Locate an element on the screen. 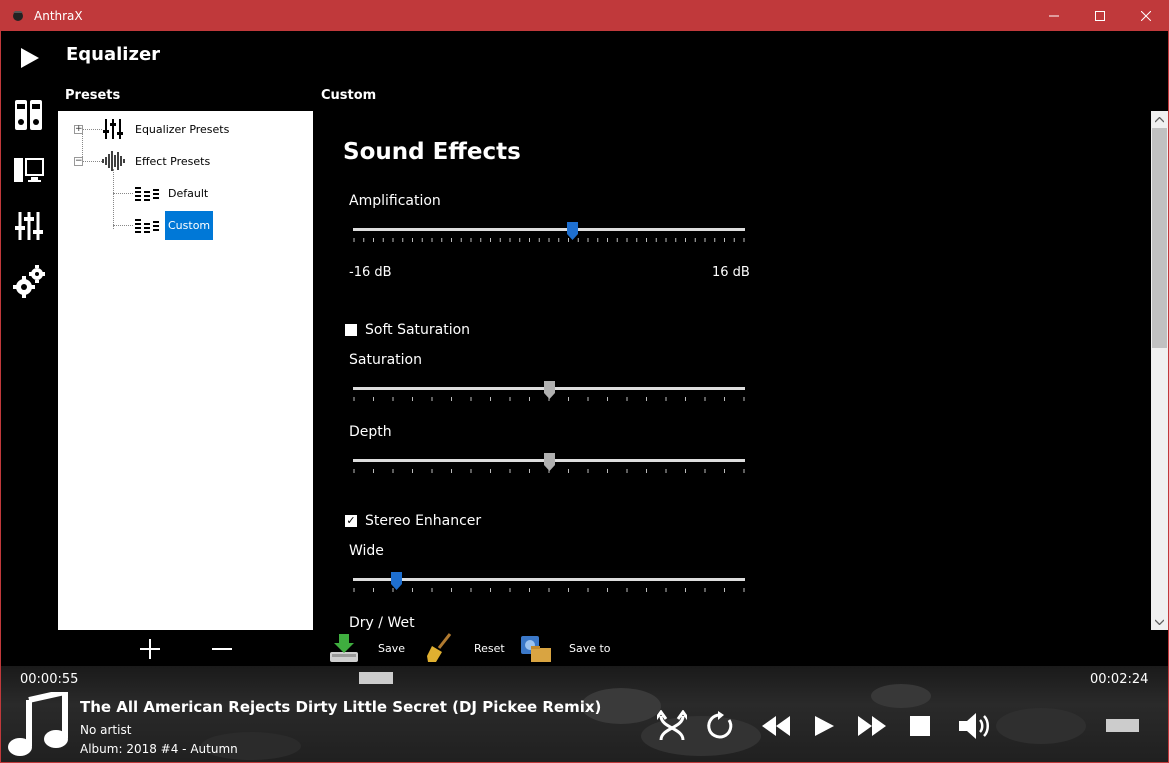  settings-gears-icon is located at coordinates (29, 281).